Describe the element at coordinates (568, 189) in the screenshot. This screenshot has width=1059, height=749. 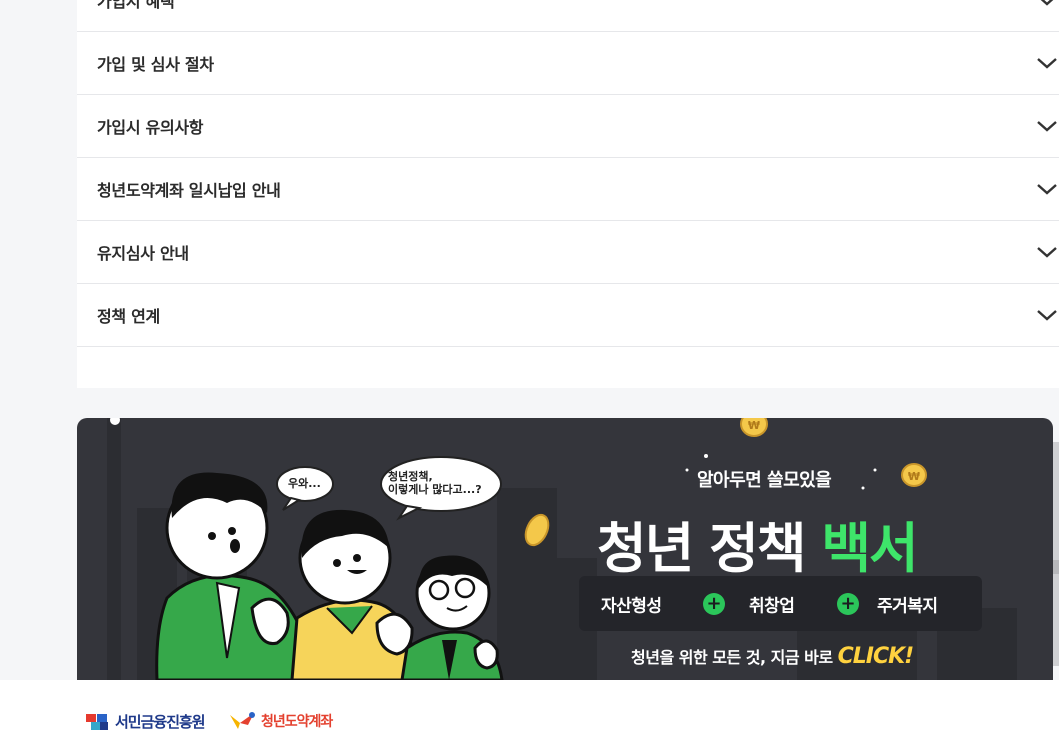
I see `accordion-item-lump-sum: 청년도약계좌 일시납입 안내` at that location.